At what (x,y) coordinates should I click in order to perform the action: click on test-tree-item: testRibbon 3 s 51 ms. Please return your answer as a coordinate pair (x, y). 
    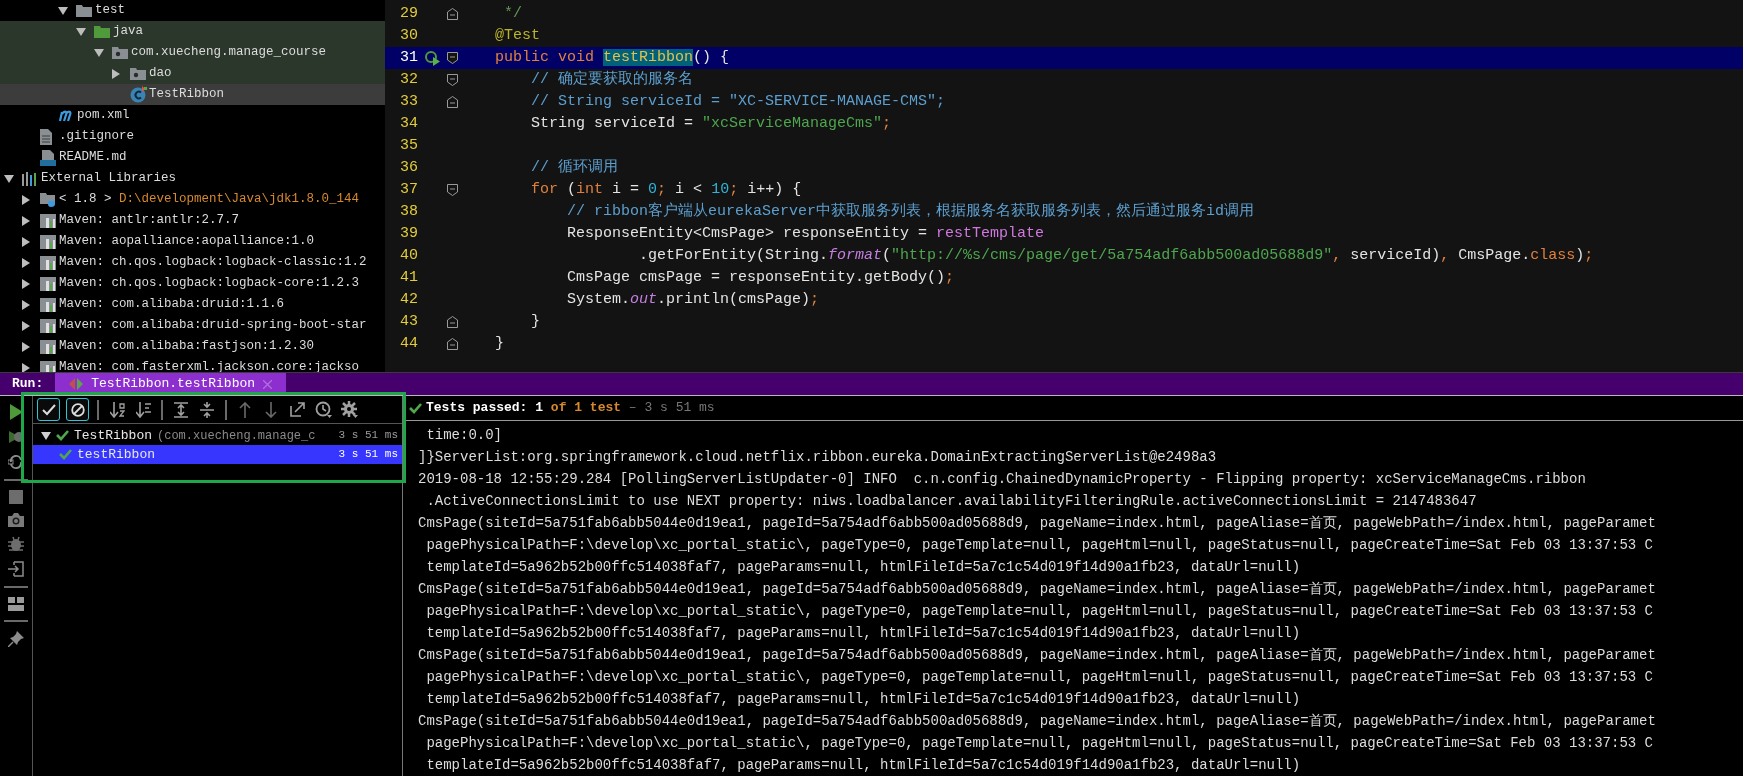
    Looking at the image, I should click on (217, 454).